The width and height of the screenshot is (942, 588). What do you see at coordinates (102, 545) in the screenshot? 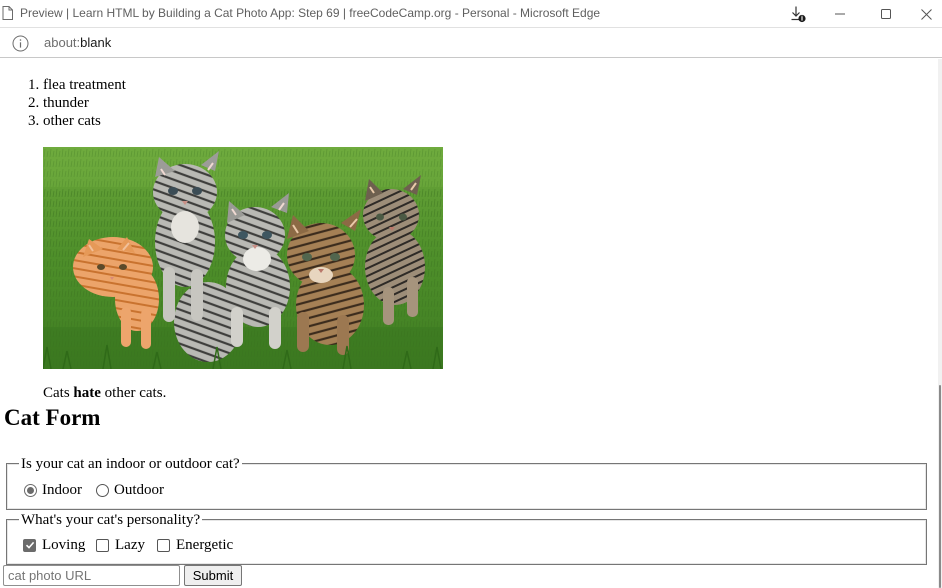
I see `lazy-checkbox` at bounding box center [102, 545].